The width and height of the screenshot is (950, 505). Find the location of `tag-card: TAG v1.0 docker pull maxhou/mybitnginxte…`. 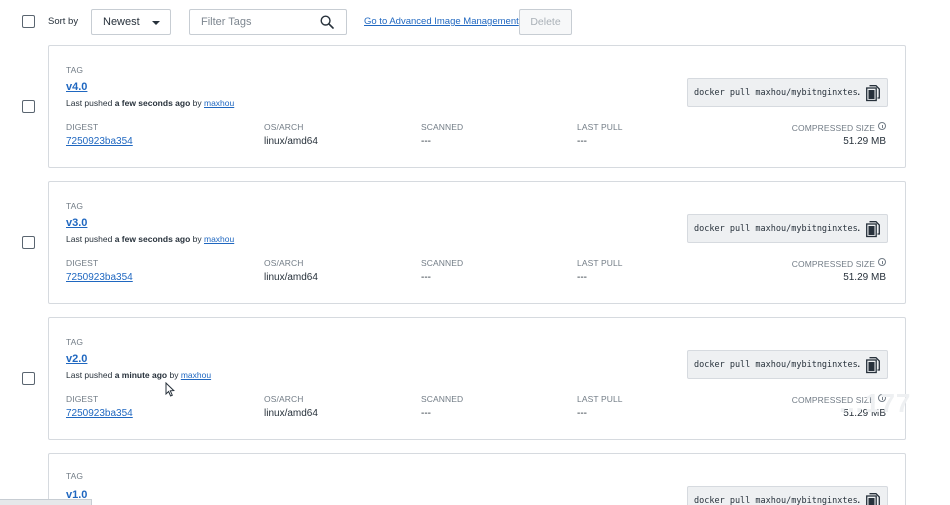

tag-card: TAG v1.0 docker pull maxhou/mybitnginxte… is located at coordinates (477, 479).